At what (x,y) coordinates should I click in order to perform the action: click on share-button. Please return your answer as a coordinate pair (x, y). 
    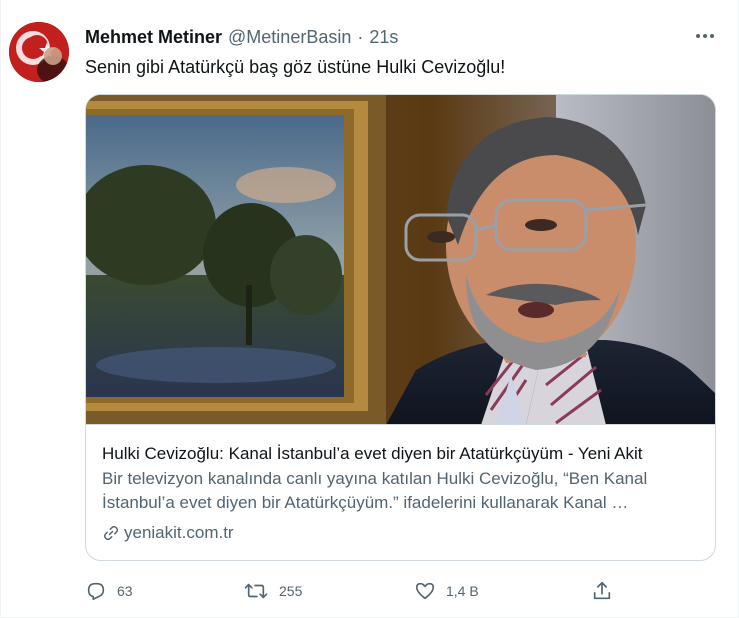
    Looking at the image, I should click on (602, 591).